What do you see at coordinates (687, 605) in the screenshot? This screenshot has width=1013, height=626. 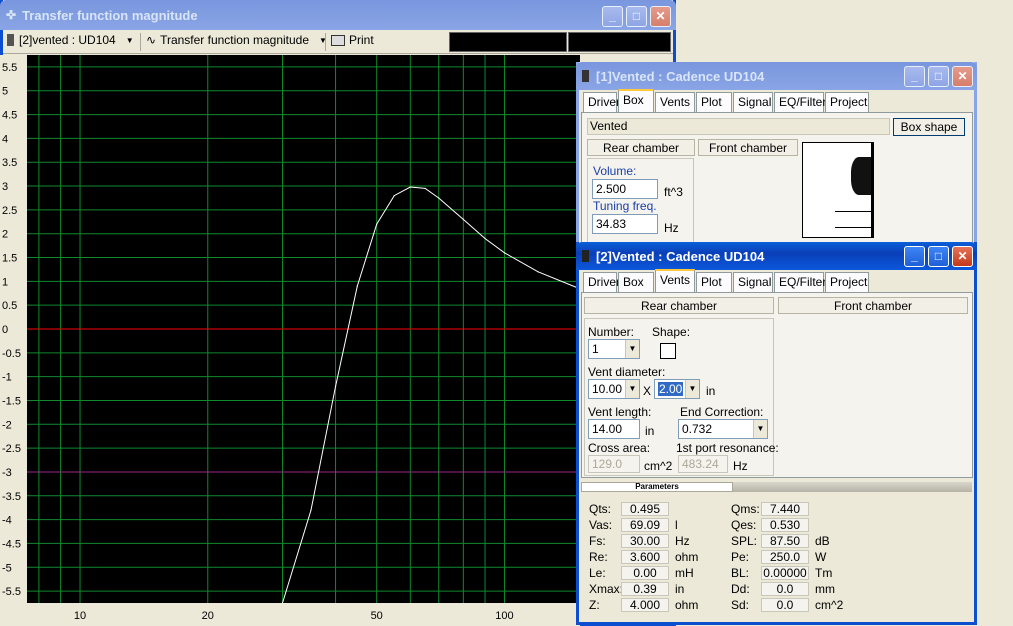 I see `param-unit: ohm` at bounding box center [687, 605].